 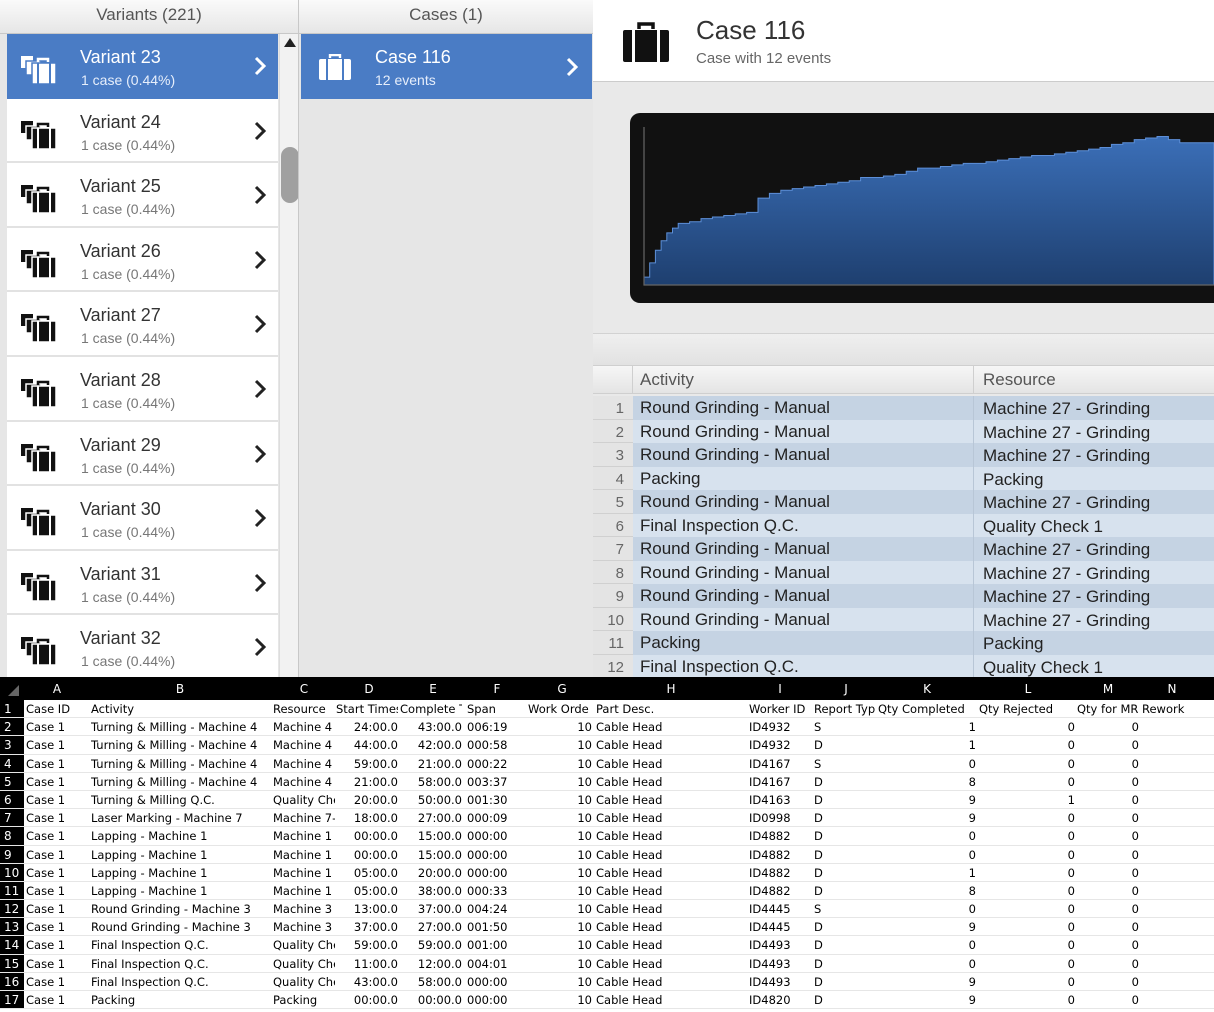 What do you see at coordinates (142, 66) in the screenshot?
I see `variant-list-item: Variant 23 1 case (0.44%)` at bounding box center [142, 66].